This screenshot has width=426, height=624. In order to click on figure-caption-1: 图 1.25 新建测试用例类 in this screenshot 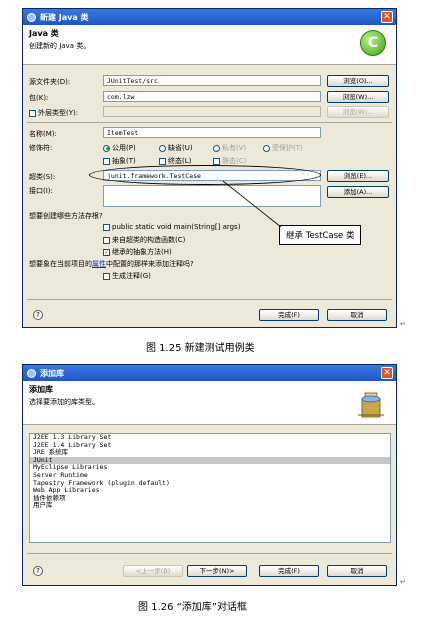, I will do `click(200, 348)`.